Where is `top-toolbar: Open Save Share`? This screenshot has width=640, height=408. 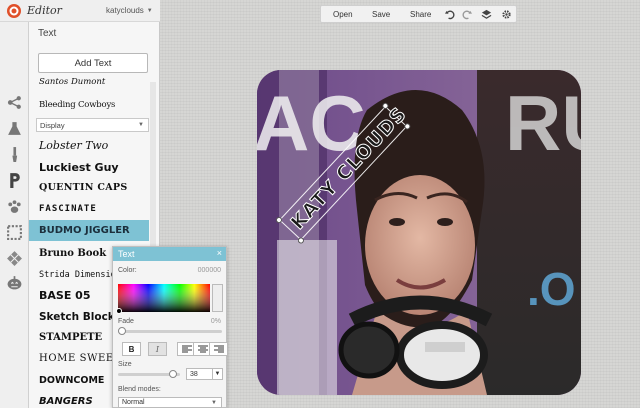 top-toolbar: Open Save Share is located at coordinates (418, 14).